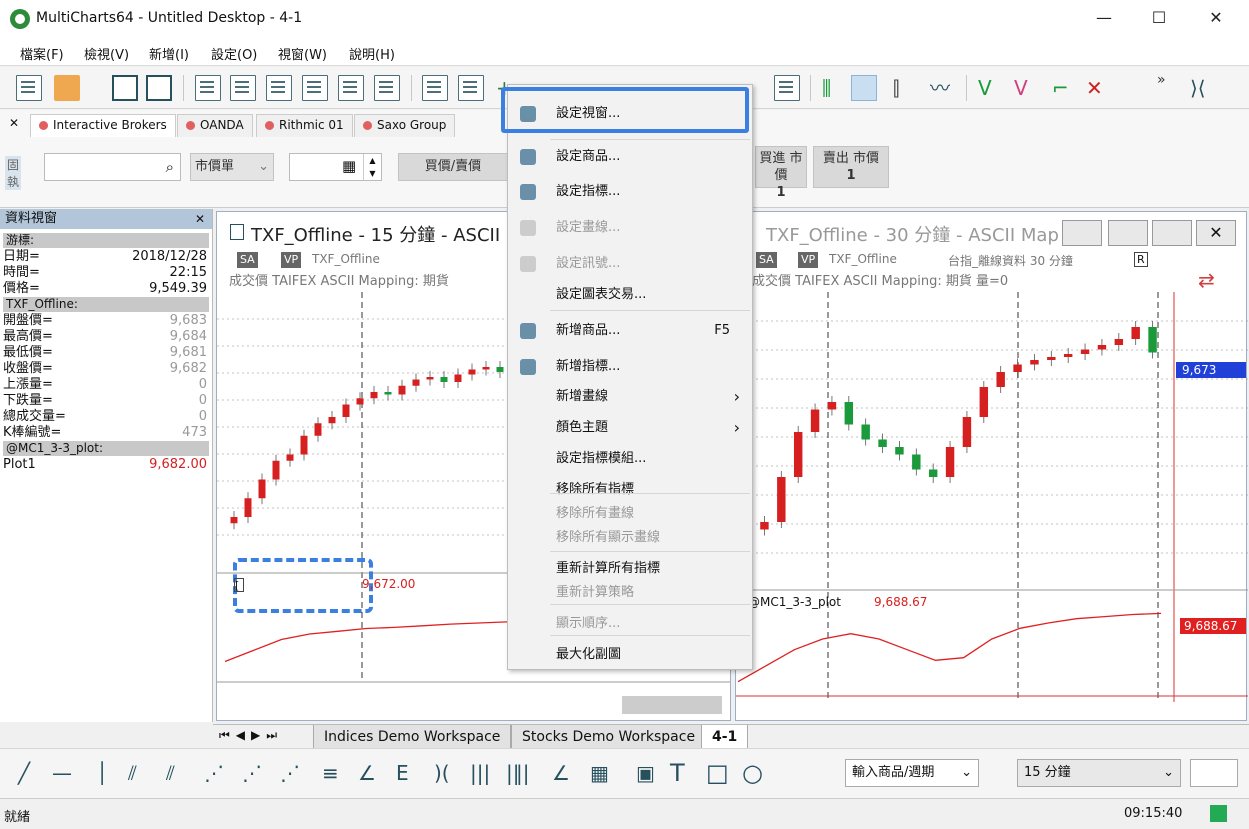  What do you see at coordinates (630, 397) in the screenshot?
I see `context-menu-item: 新增畫線 ›` at bounding box center [630, 397].